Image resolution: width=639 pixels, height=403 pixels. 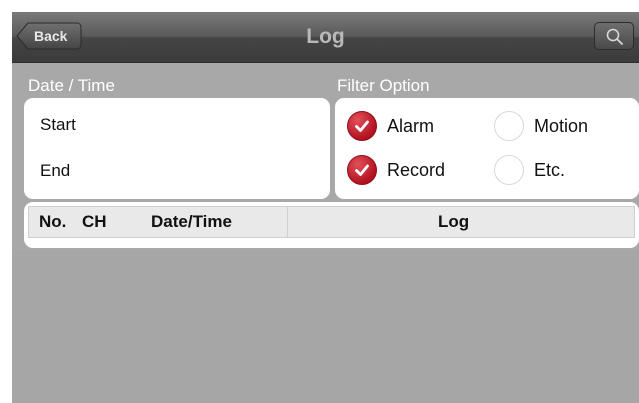 What do you see at coordinates (550, 170) in the screenshot?
I see `filter-option-label: Etc.` at bounding box center [550, 170].